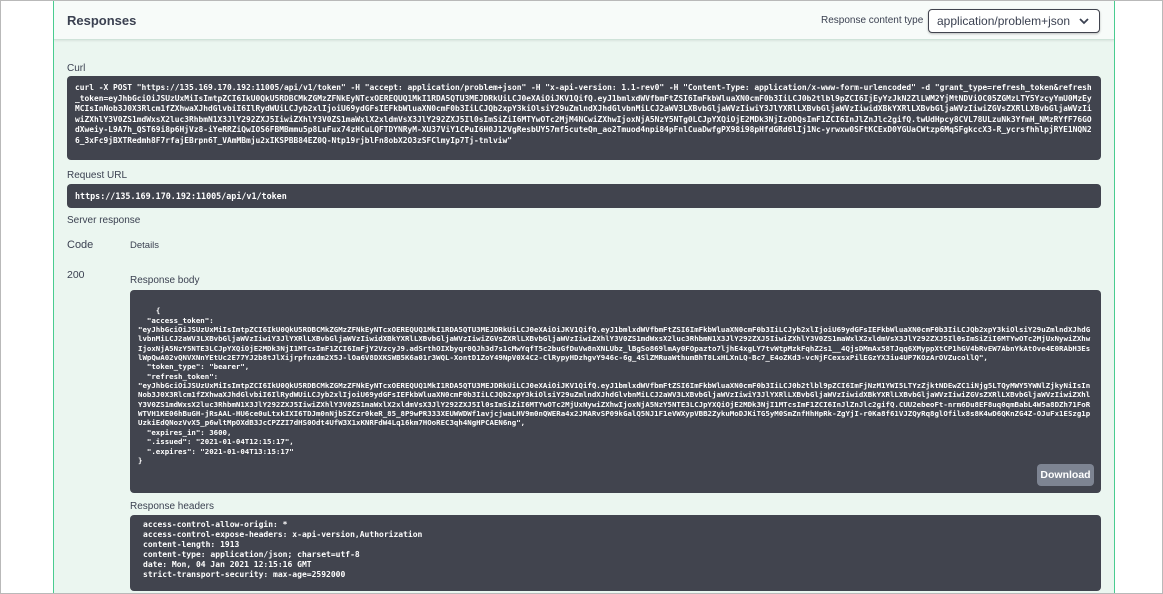  I want to click on responses-title: Responses, so click(102, 20).